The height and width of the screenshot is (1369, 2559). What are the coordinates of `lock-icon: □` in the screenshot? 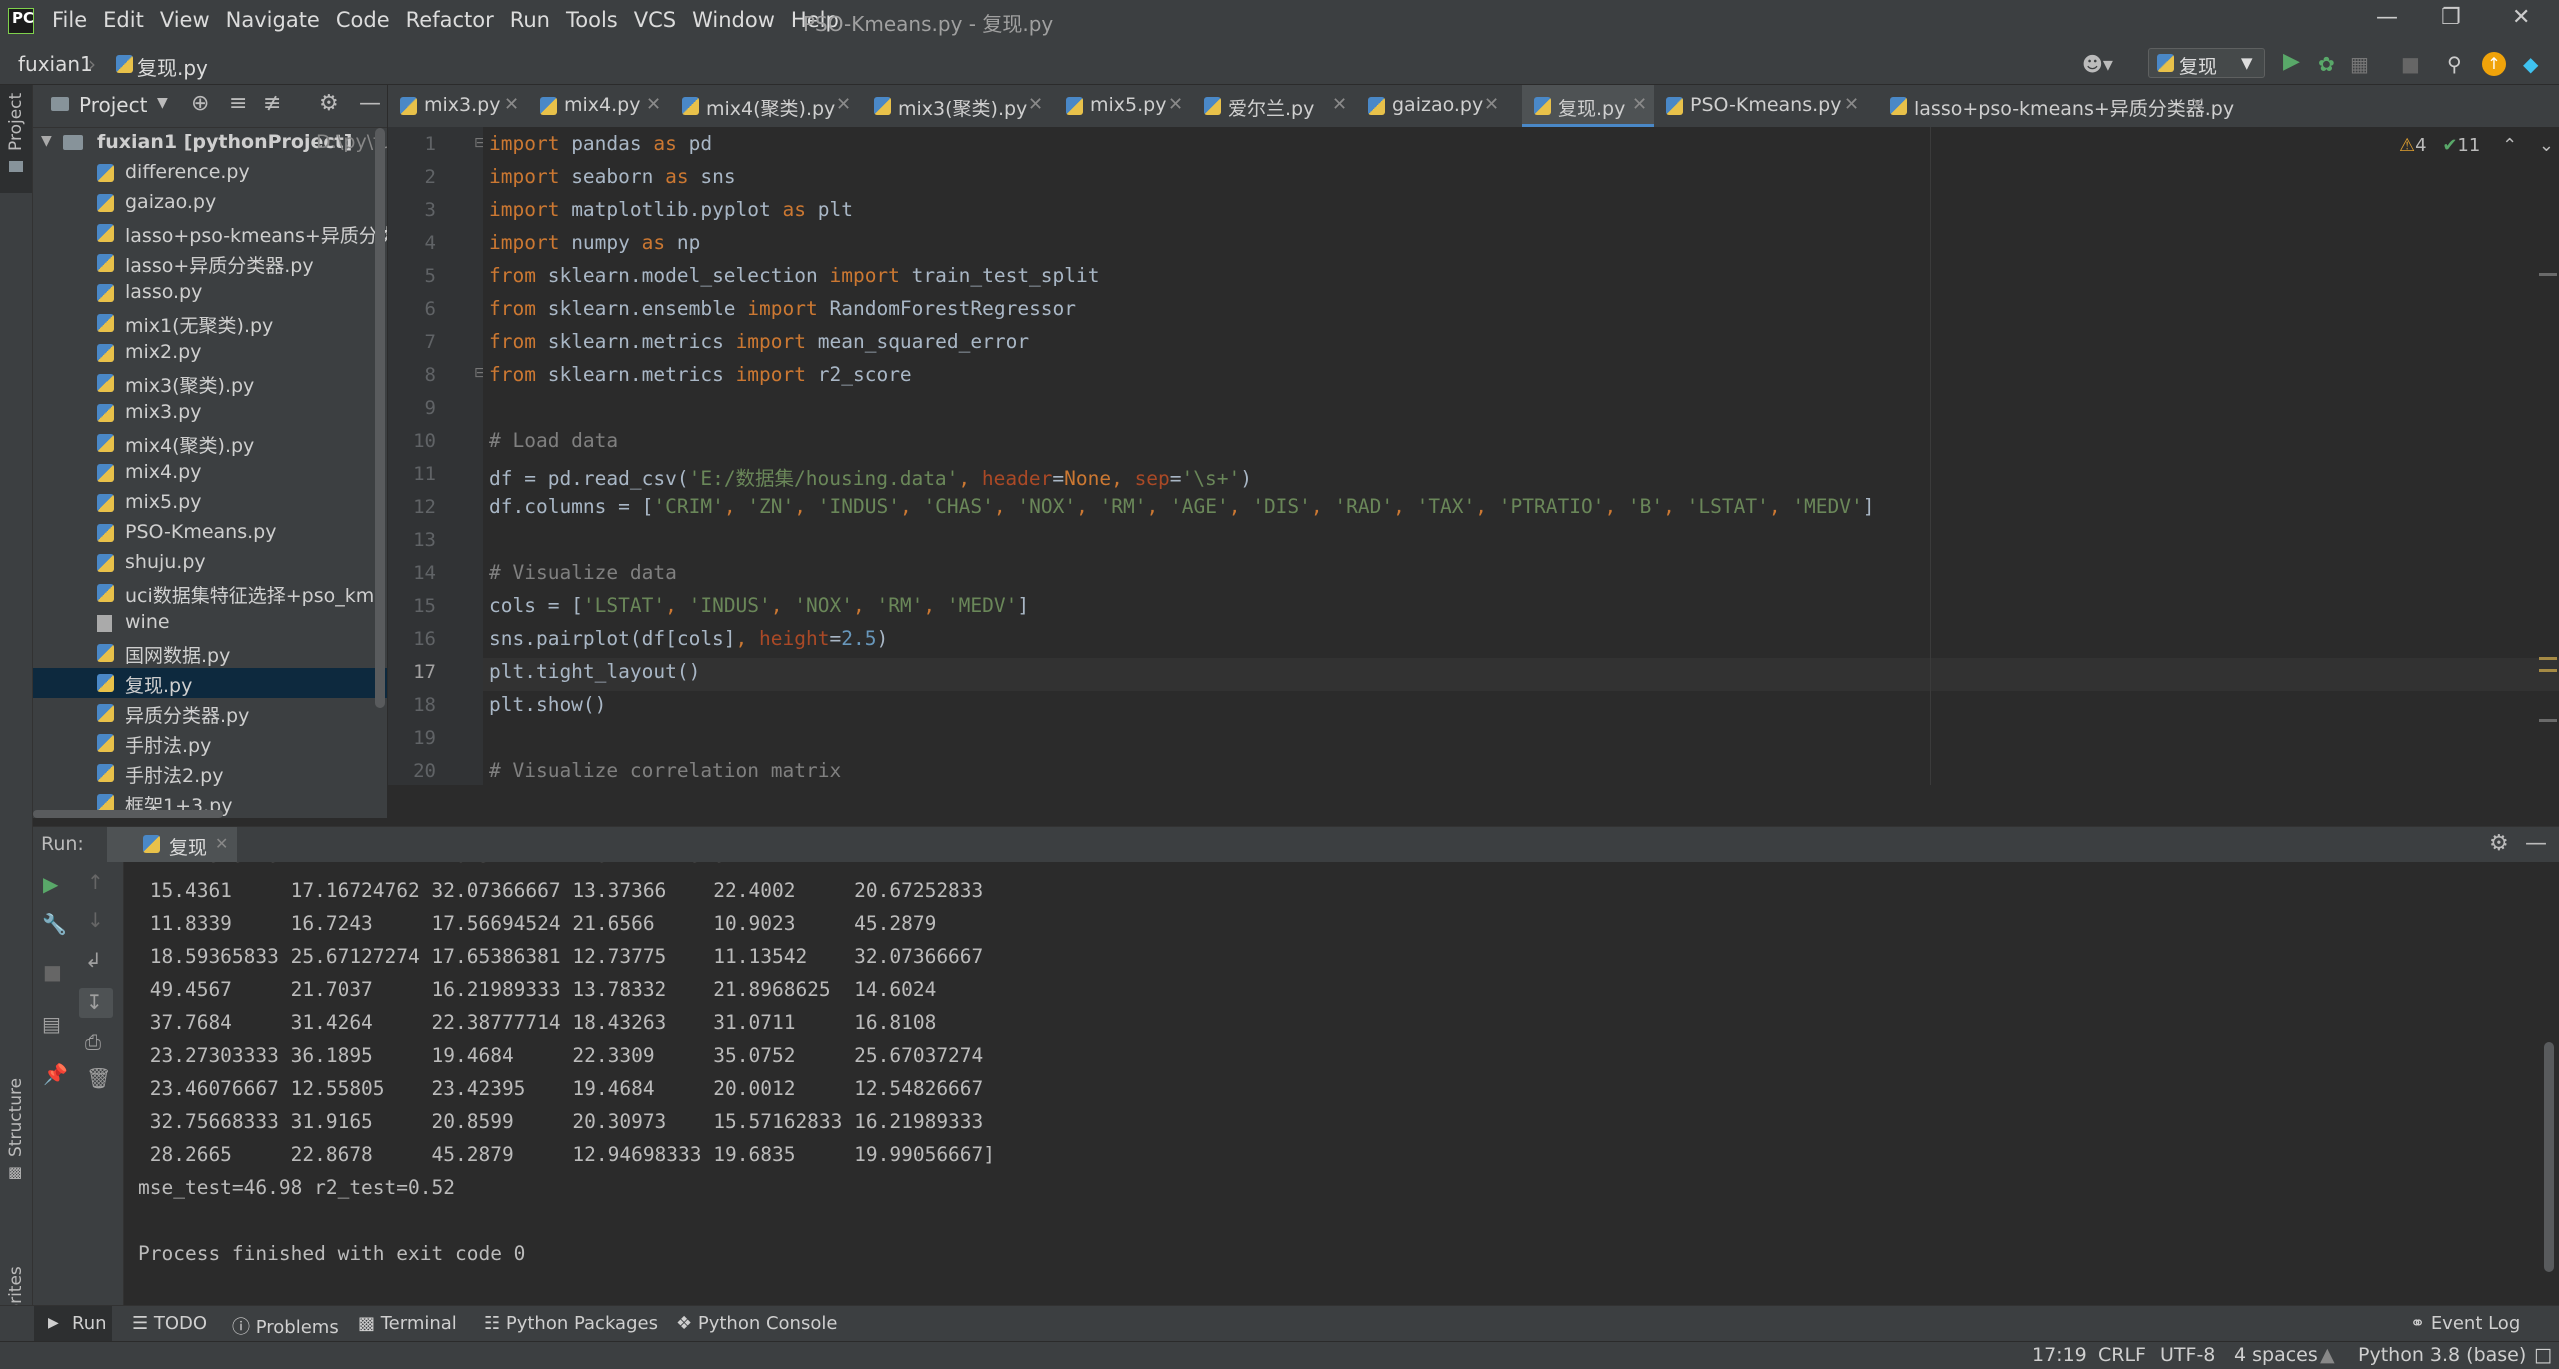 It's located at (2543, 1355).